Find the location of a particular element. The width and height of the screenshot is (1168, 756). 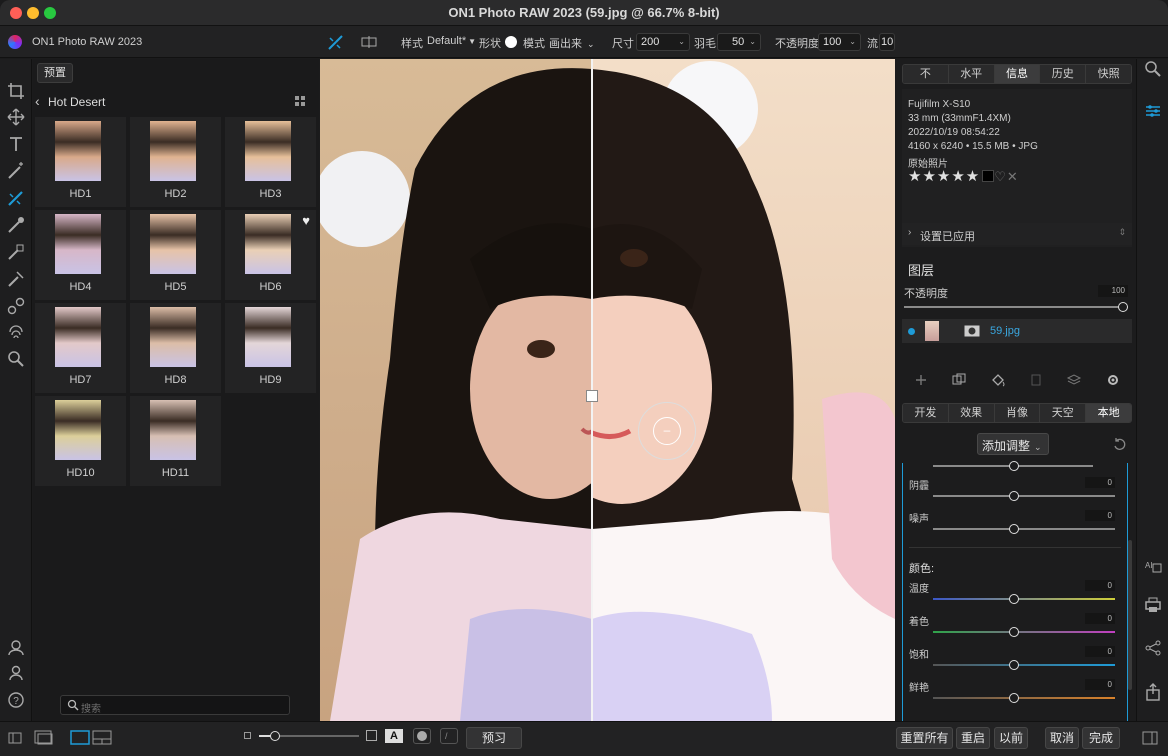

adjustment-brush-tool-icon is located at coordinates (16, 198).